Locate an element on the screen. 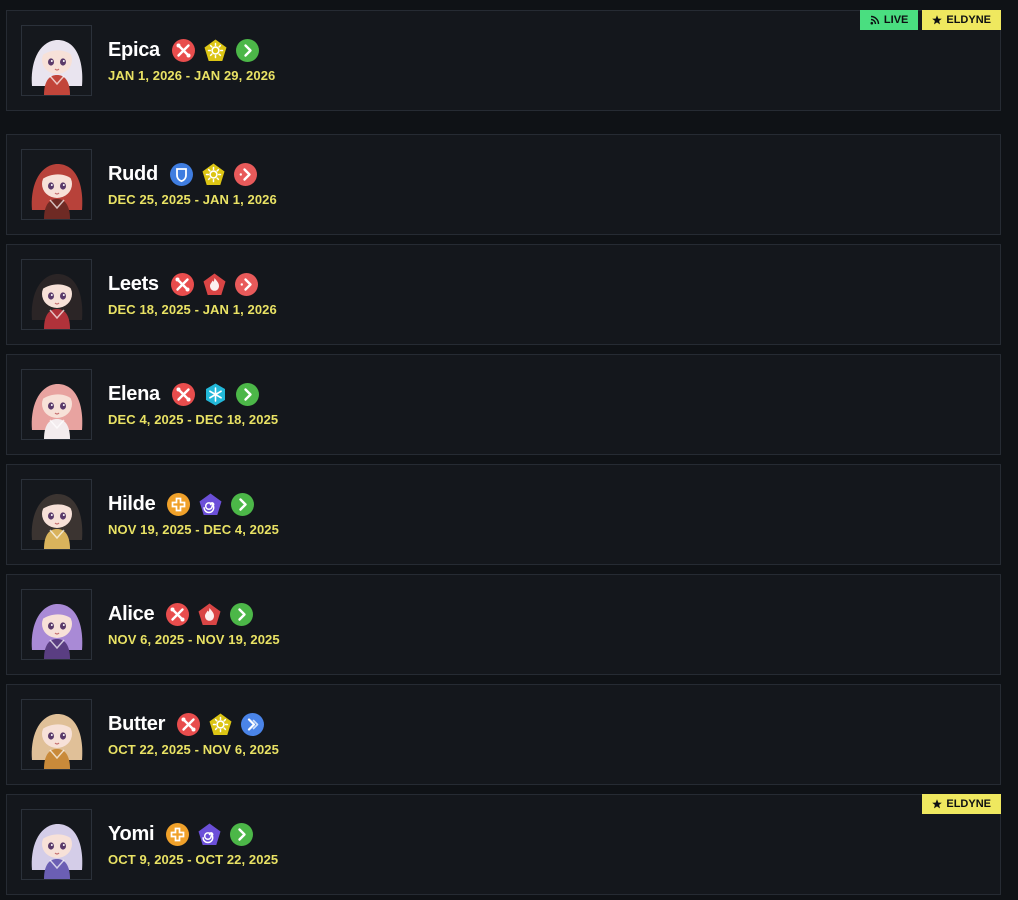 The image size is (1018, 900). banner-date-range: JAN 1, 2026 - JAN 29, 2026 is located at coordinates (192, 75).